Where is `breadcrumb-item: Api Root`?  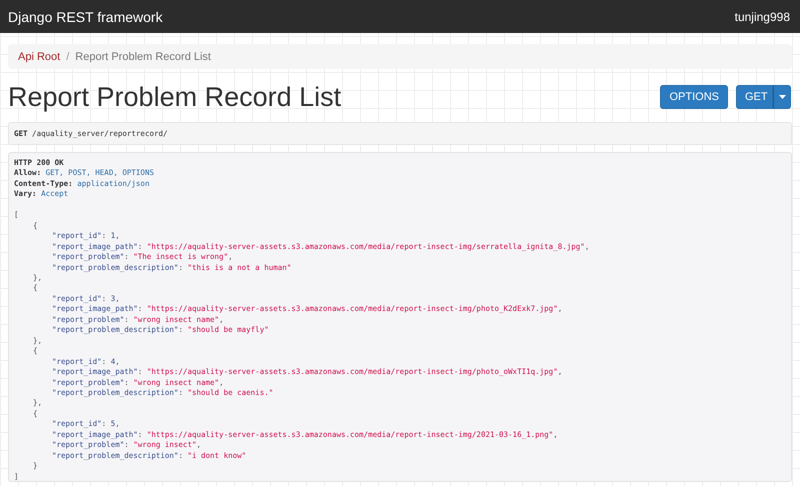
breadcrumb-item: Api Root is located at coordinates (39, 56).